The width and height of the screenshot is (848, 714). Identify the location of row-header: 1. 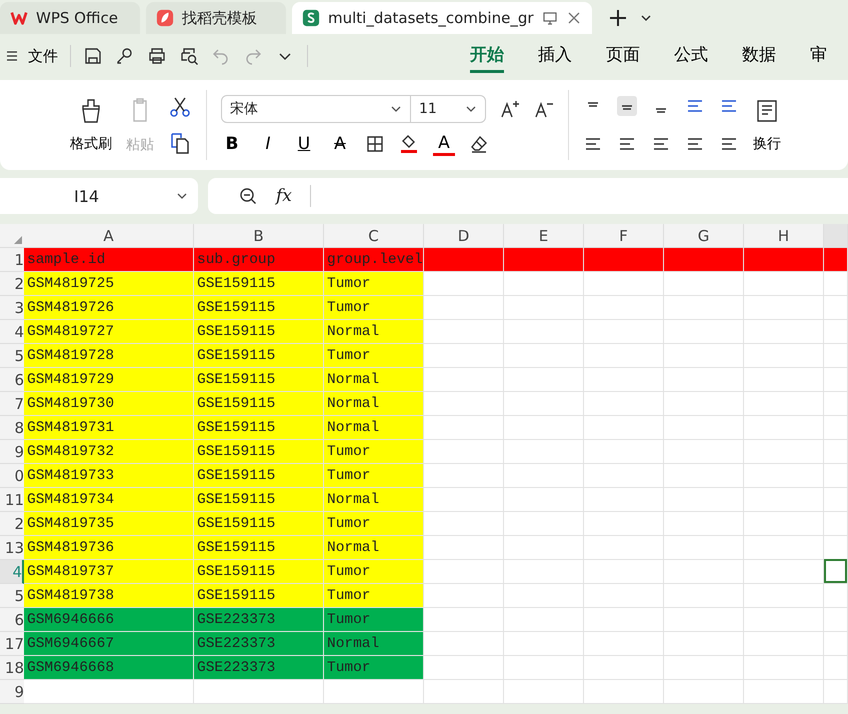
(12, 260).